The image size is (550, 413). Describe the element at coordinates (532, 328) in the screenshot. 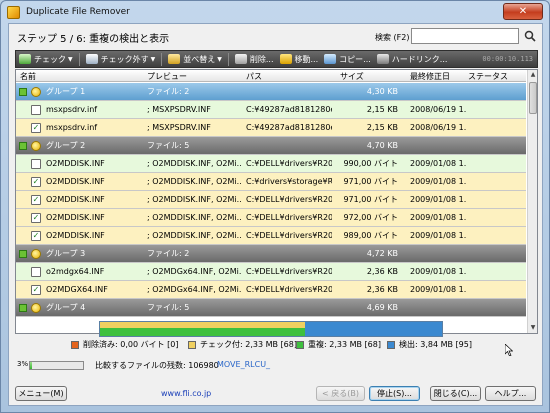

I see `scroll-down-icon: ▼` at that location.